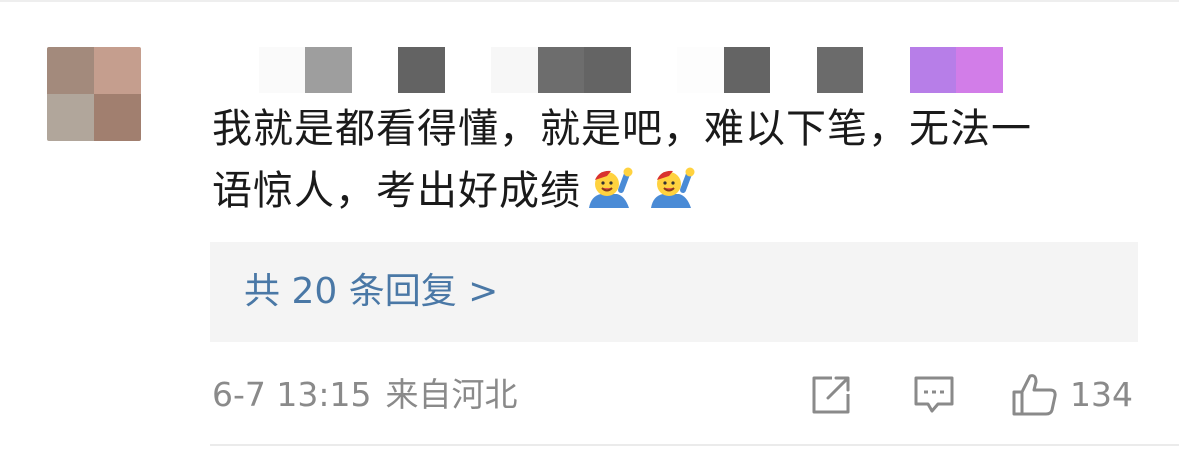 This screenshot has width=1179, height=453. Describe the element at coordinates (694, 445) in the screenshot. I see `bottom-divider` at that location.